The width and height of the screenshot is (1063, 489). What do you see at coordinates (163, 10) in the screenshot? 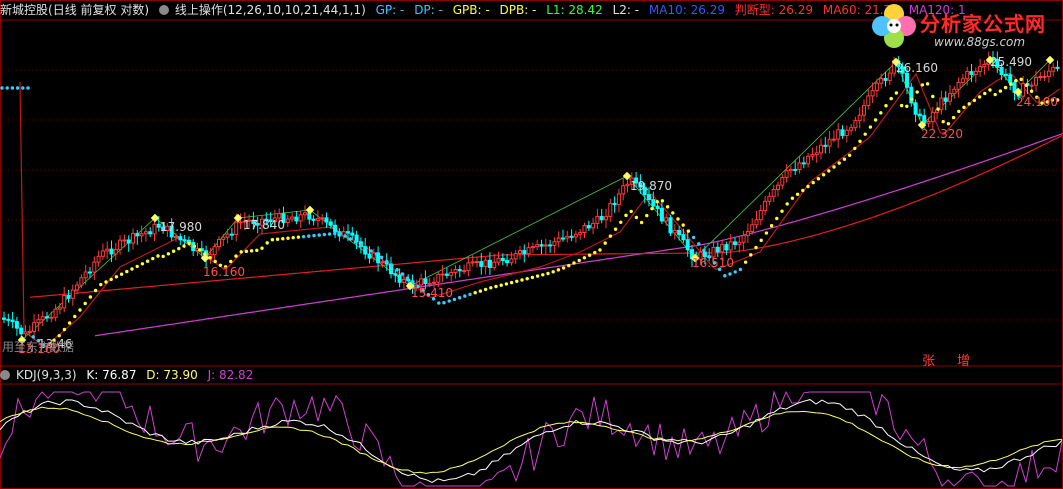
I see `settings-icon` at bounding box center [163, 10].